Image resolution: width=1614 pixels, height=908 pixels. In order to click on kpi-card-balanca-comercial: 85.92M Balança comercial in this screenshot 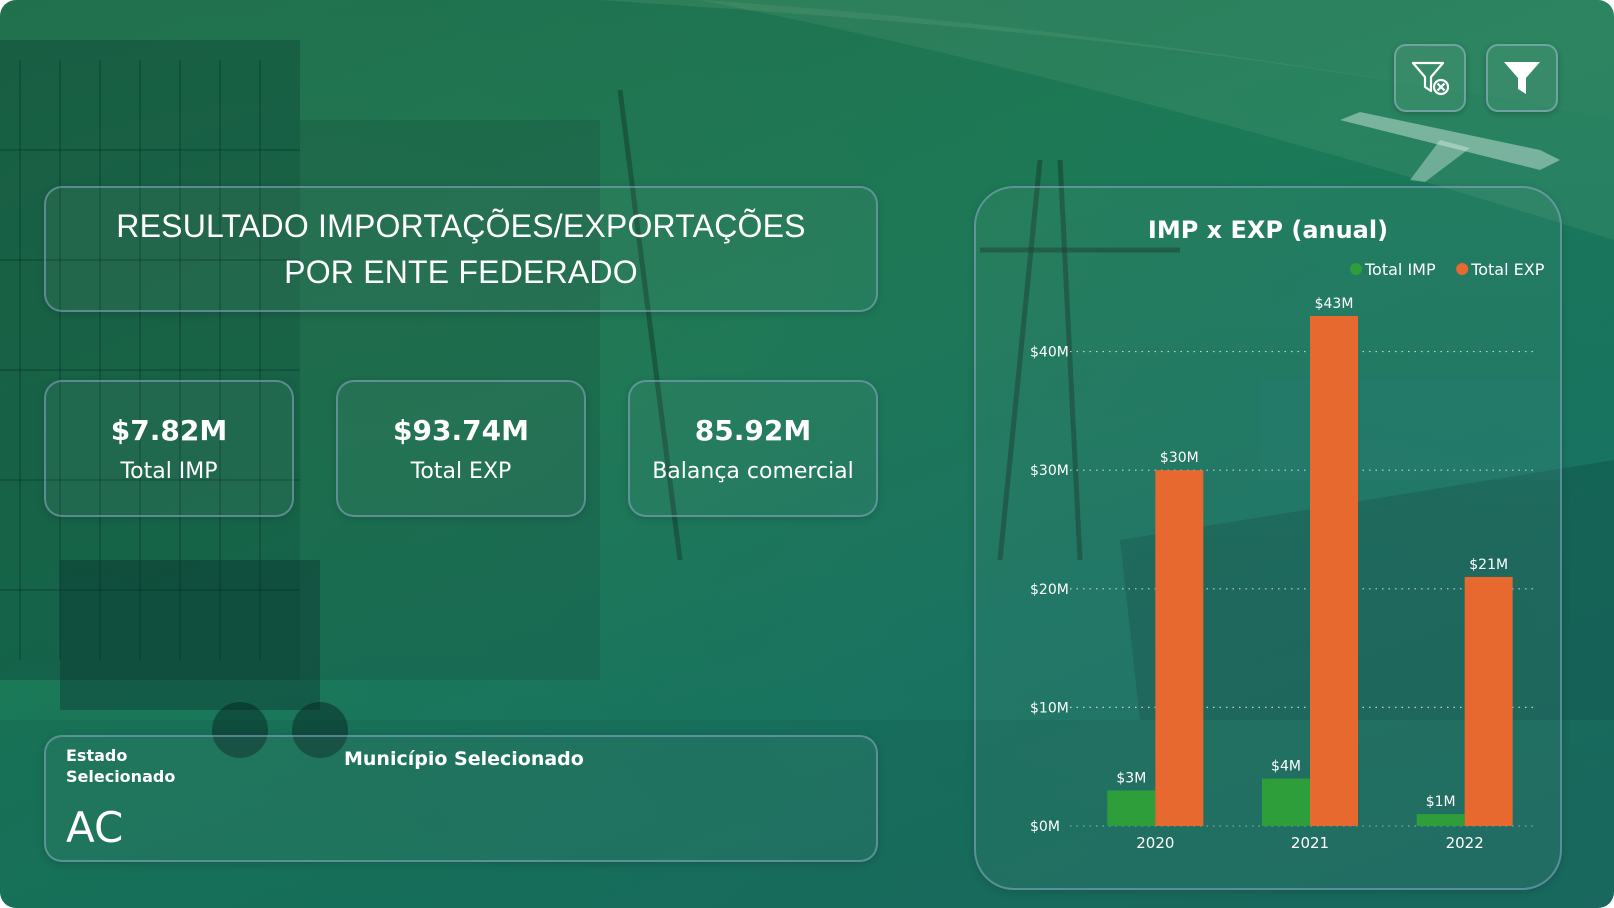, I will do `click(753, 448)`.